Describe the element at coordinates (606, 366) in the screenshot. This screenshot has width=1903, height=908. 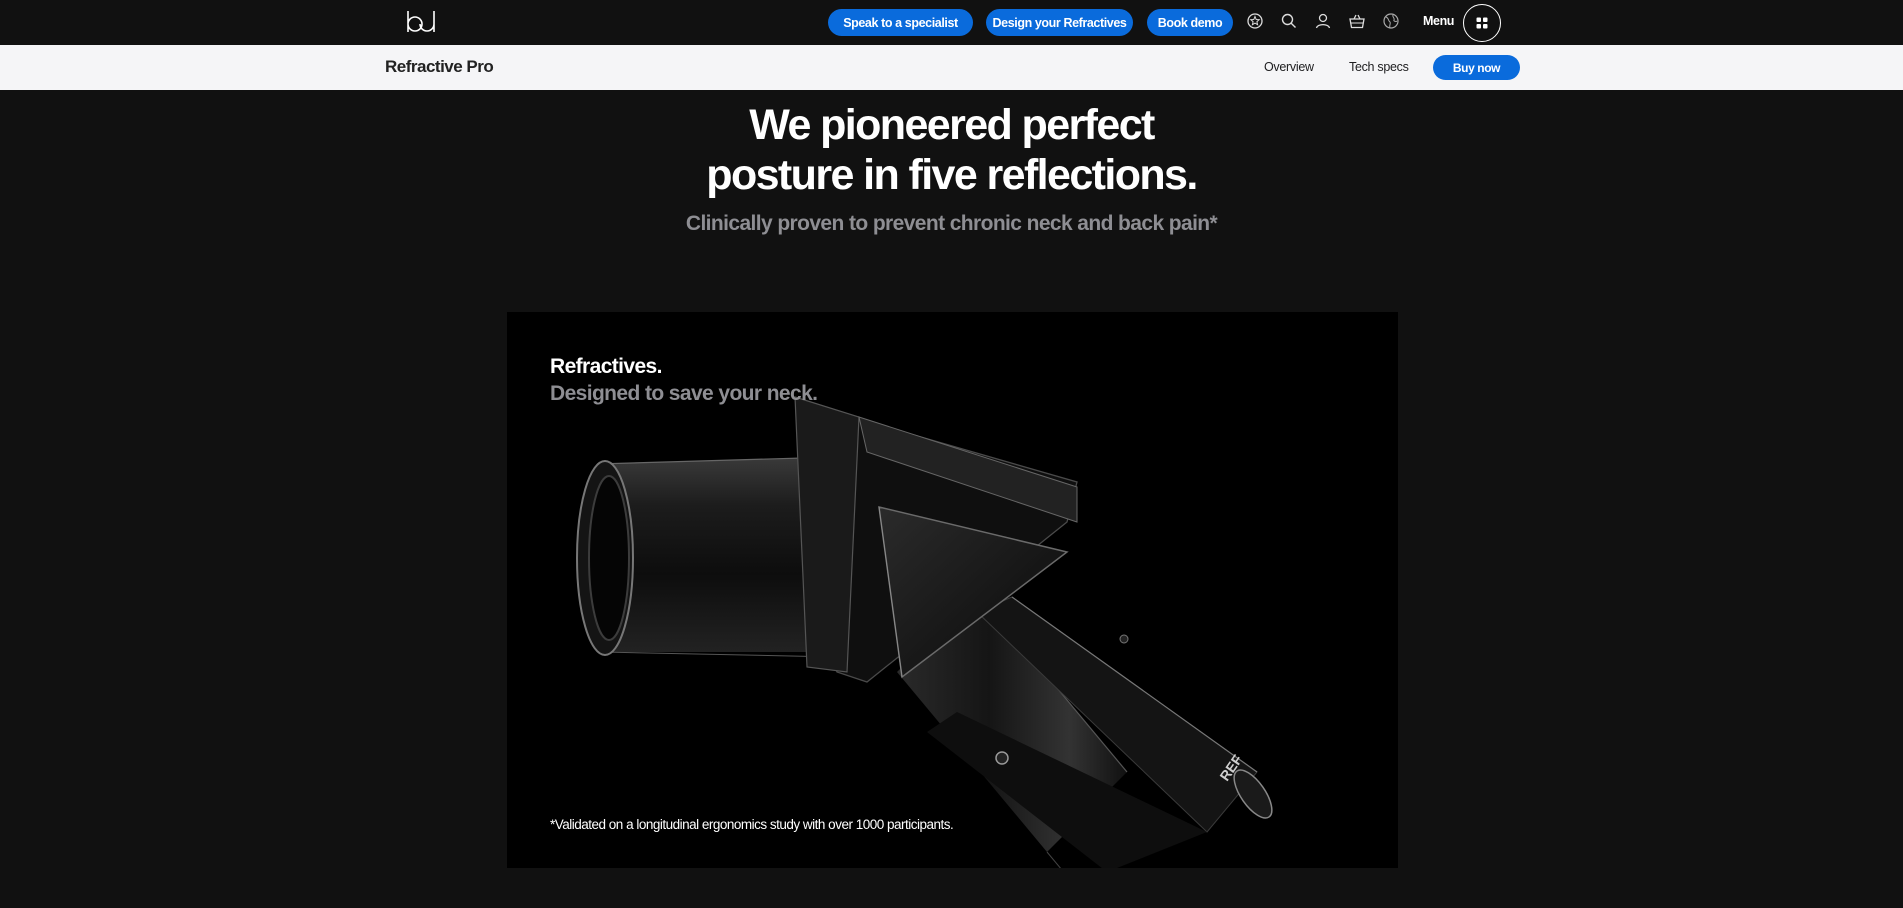
I see `panel-title: Refractives.` at that location.